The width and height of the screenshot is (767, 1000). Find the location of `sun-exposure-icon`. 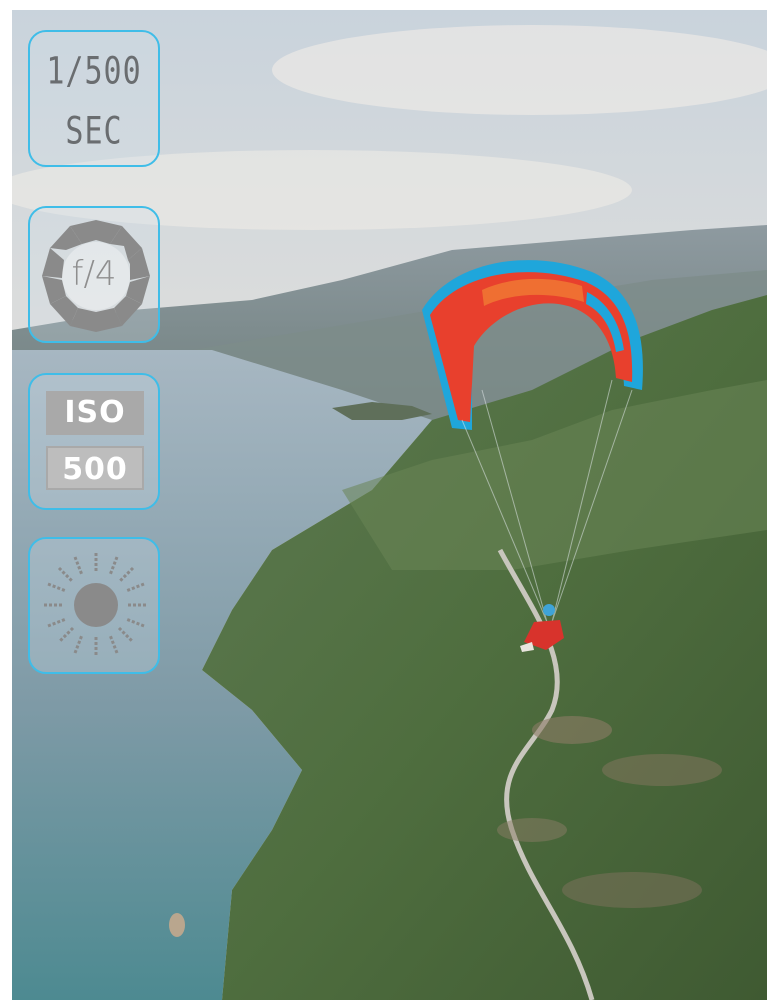

sun-exposure-icon is located at coordinates (96, 605).